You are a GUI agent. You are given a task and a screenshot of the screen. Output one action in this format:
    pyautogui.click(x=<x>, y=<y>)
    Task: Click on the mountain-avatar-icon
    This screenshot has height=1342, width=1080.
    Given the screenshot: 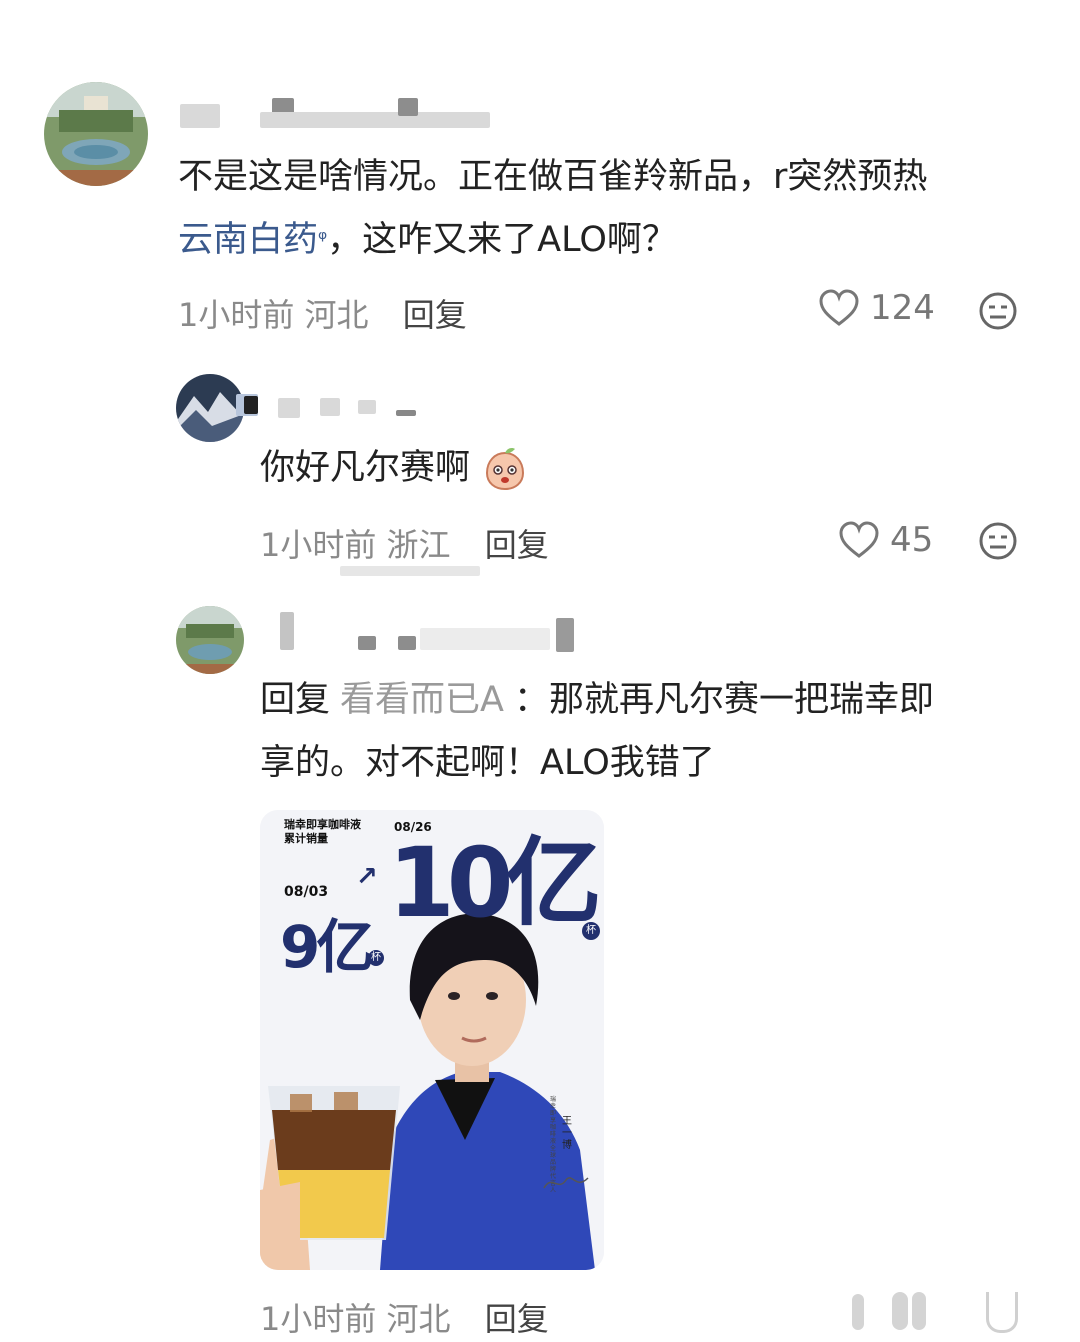 What is the action you would take?
    pyautogui.click(x=210, y=408)
    